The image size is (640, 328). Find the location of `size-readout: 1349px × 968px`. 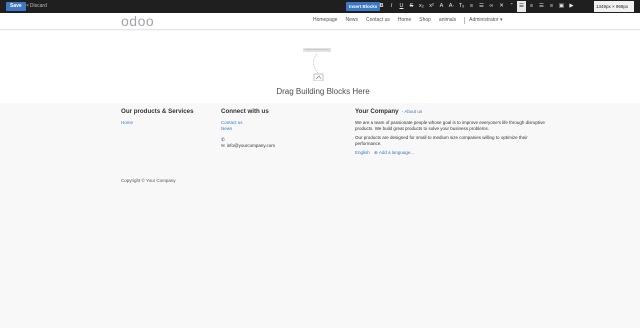

size-readout: 1349px × 968px is located at coordinates (614, 6).